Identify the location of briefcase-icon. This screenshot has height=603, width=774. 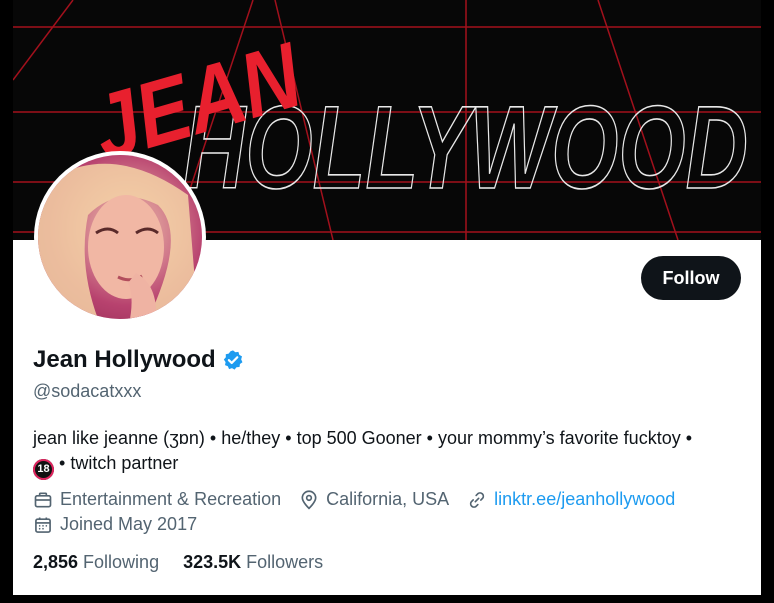
(43, 499).